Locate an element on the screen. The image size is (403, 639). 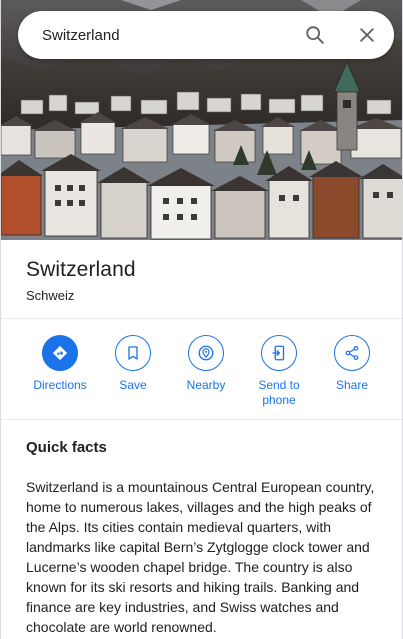
close-icon is located at coordinates (367, 35).